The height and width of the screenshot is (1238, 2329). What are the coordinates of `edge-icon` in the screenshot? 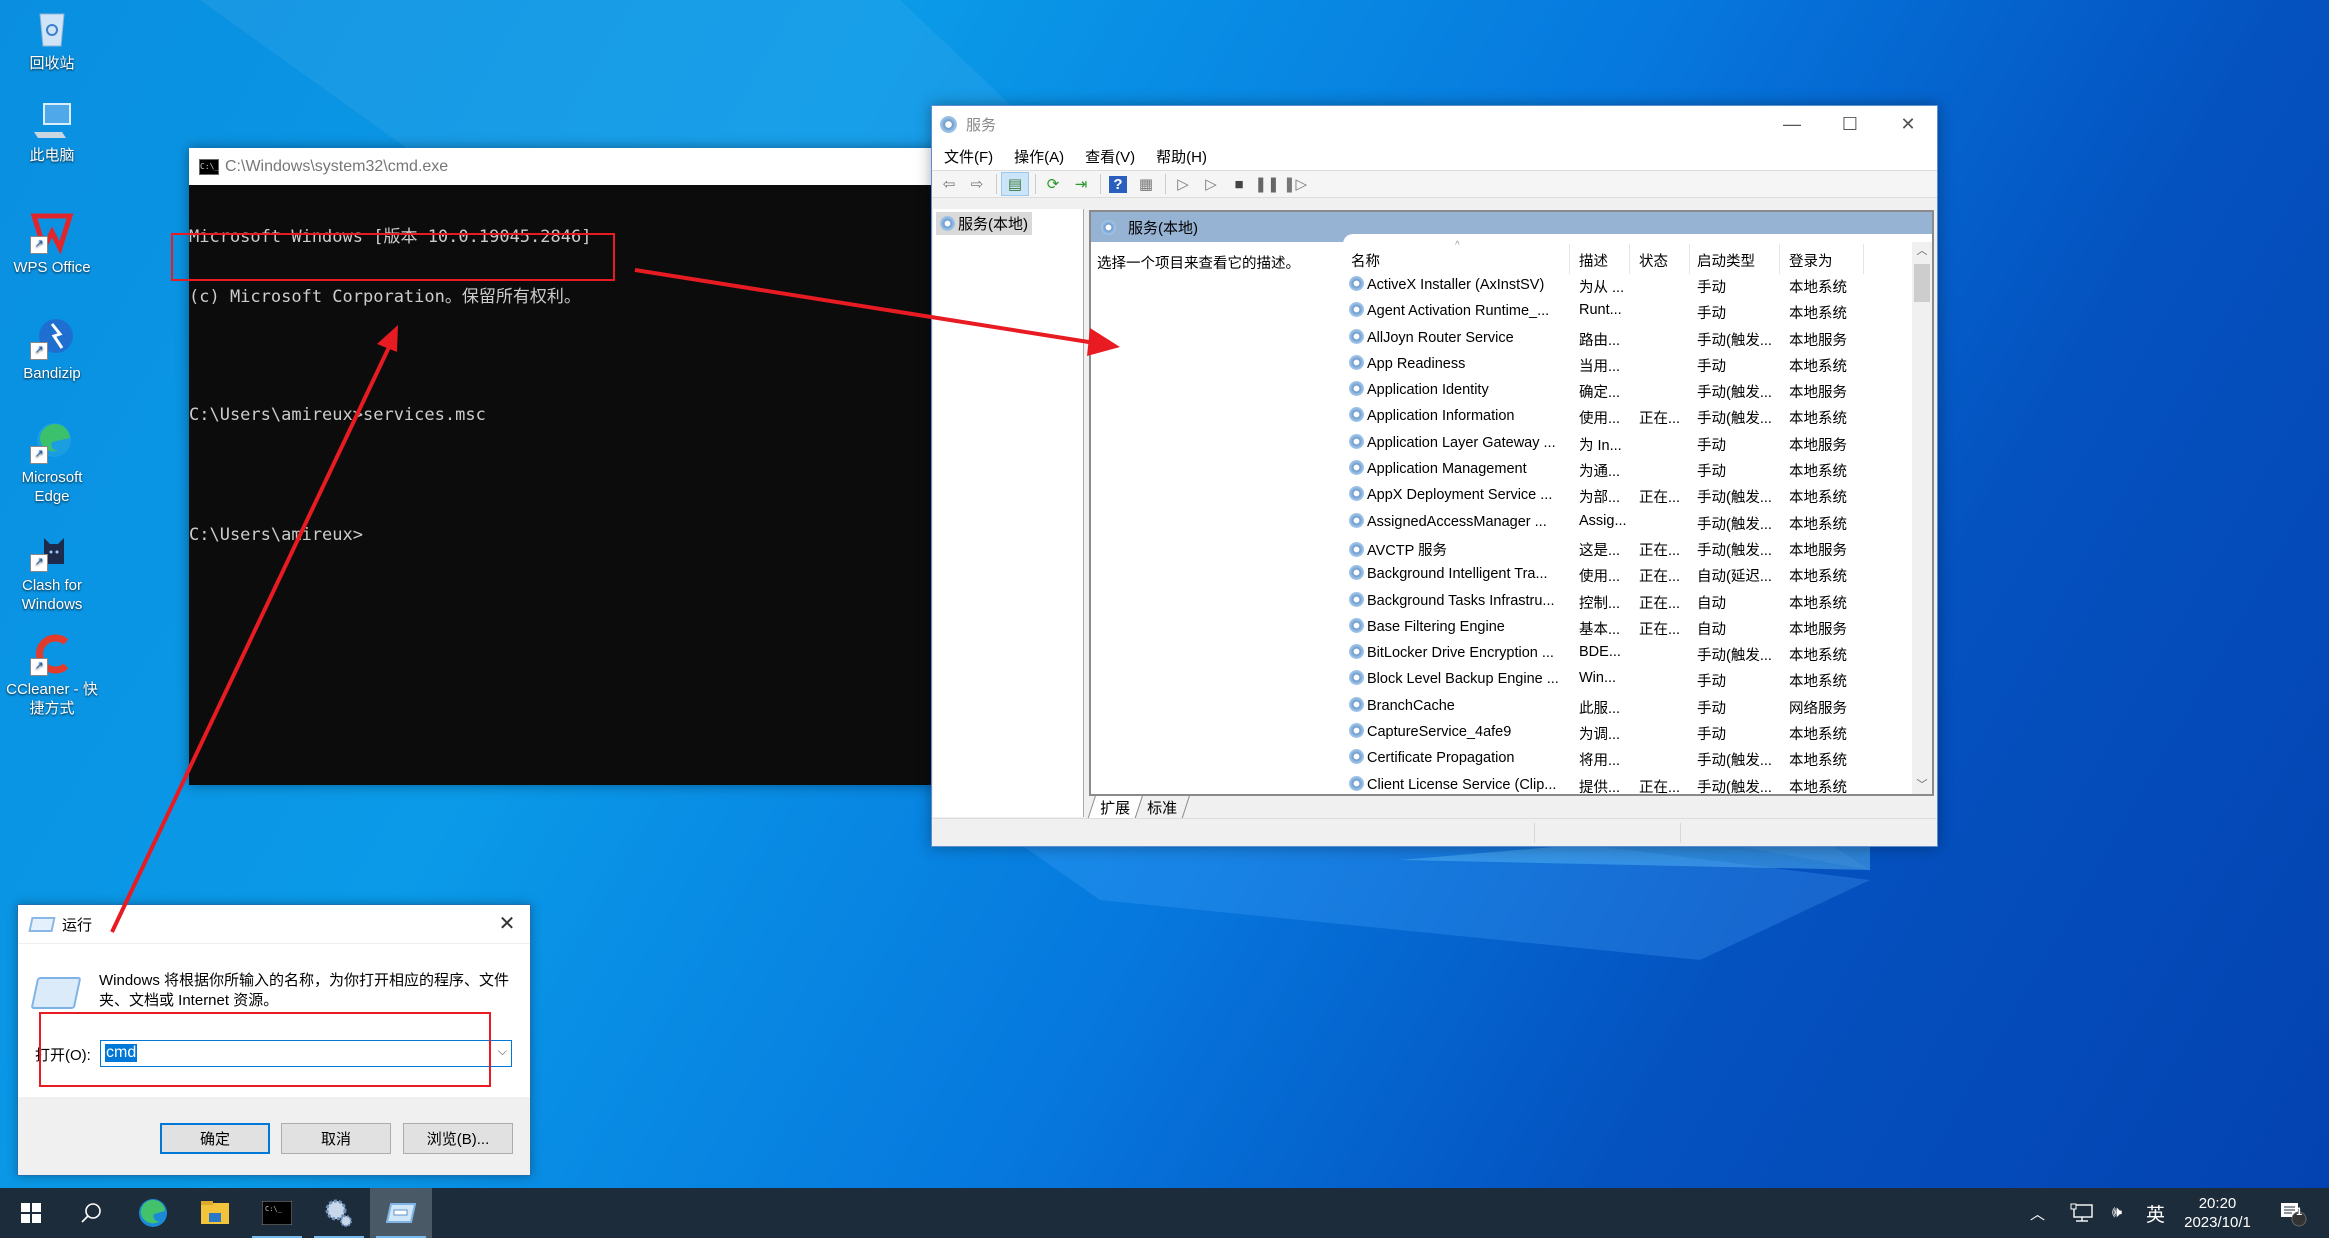 It's located at (153, 1213).